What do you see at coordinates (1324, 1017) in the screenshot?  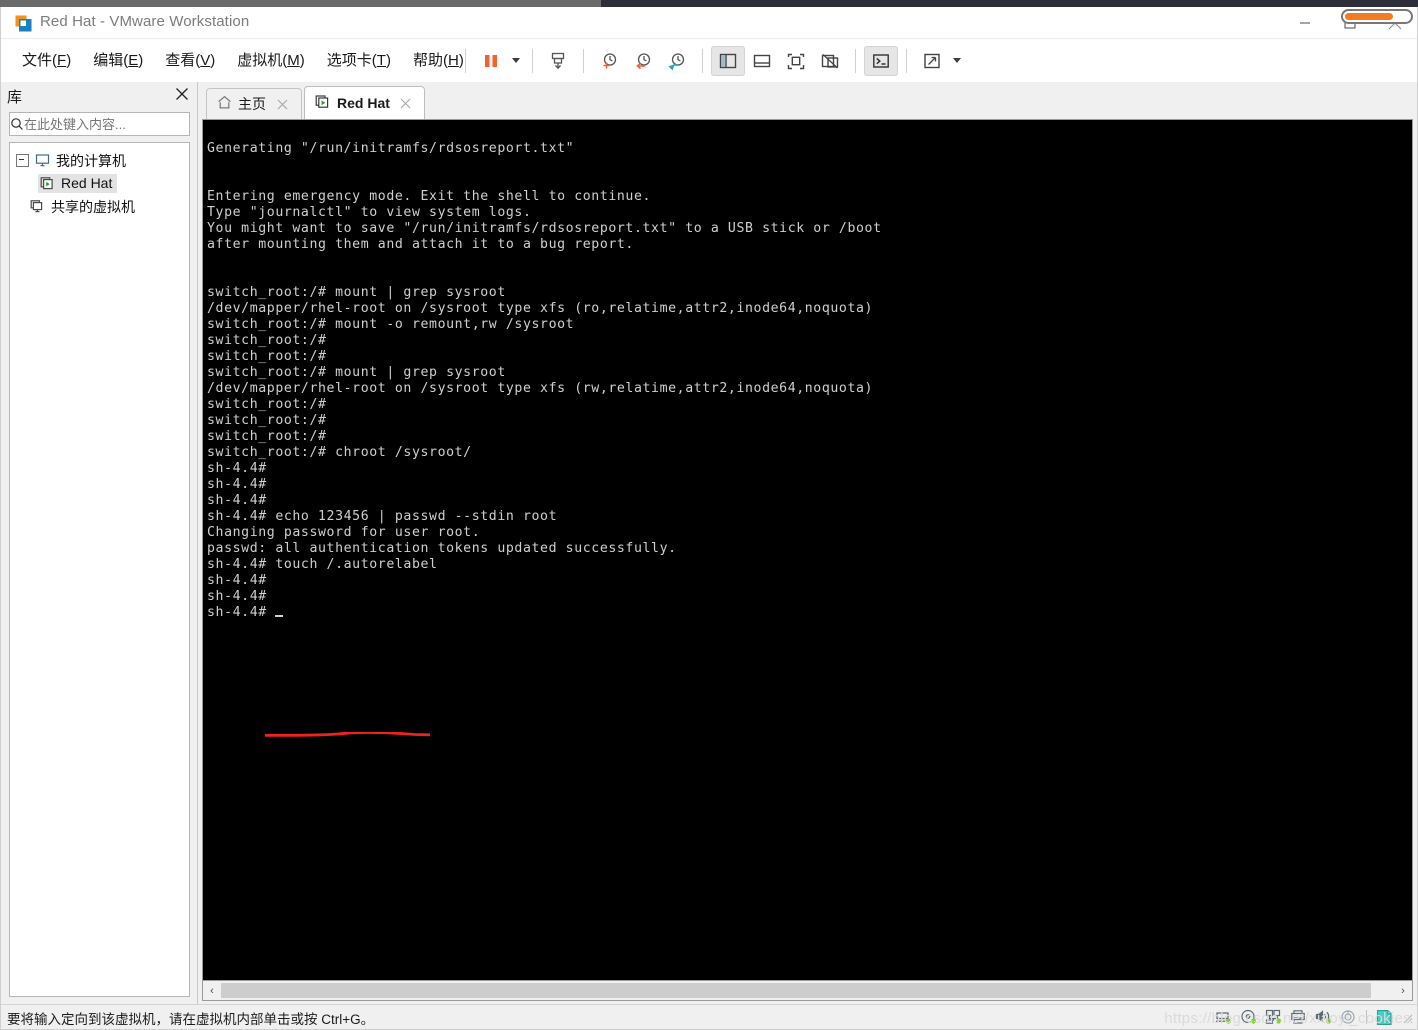 I see `sound-card-status-icon` at bounding box center [1324, 1017].